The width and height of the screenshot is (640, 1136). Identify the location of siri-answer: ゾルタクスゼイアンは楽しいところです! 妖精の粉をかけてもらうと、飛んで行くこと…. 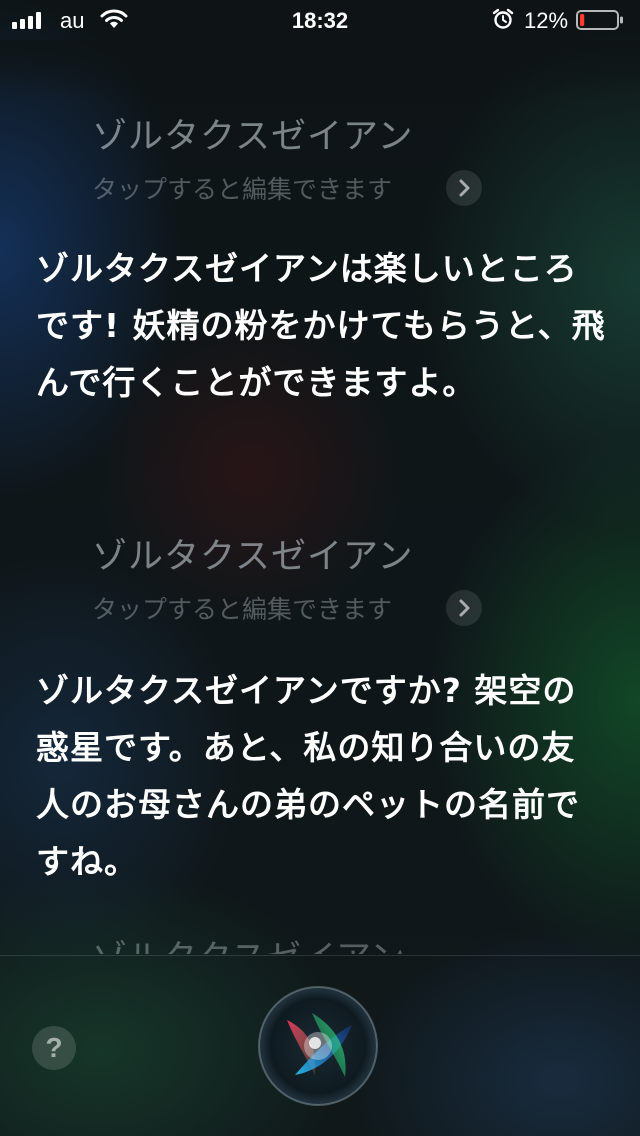
(321, 325).